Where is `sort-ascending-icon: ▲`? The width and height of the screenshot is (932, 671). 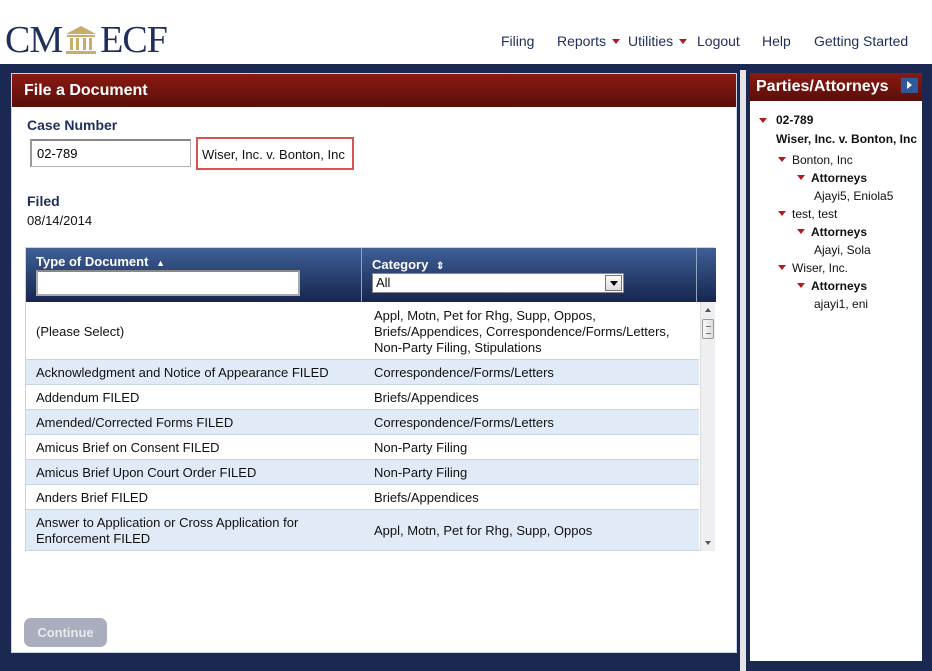 sort-ascending-icon: ▲ is located at coordinates (160, 263).